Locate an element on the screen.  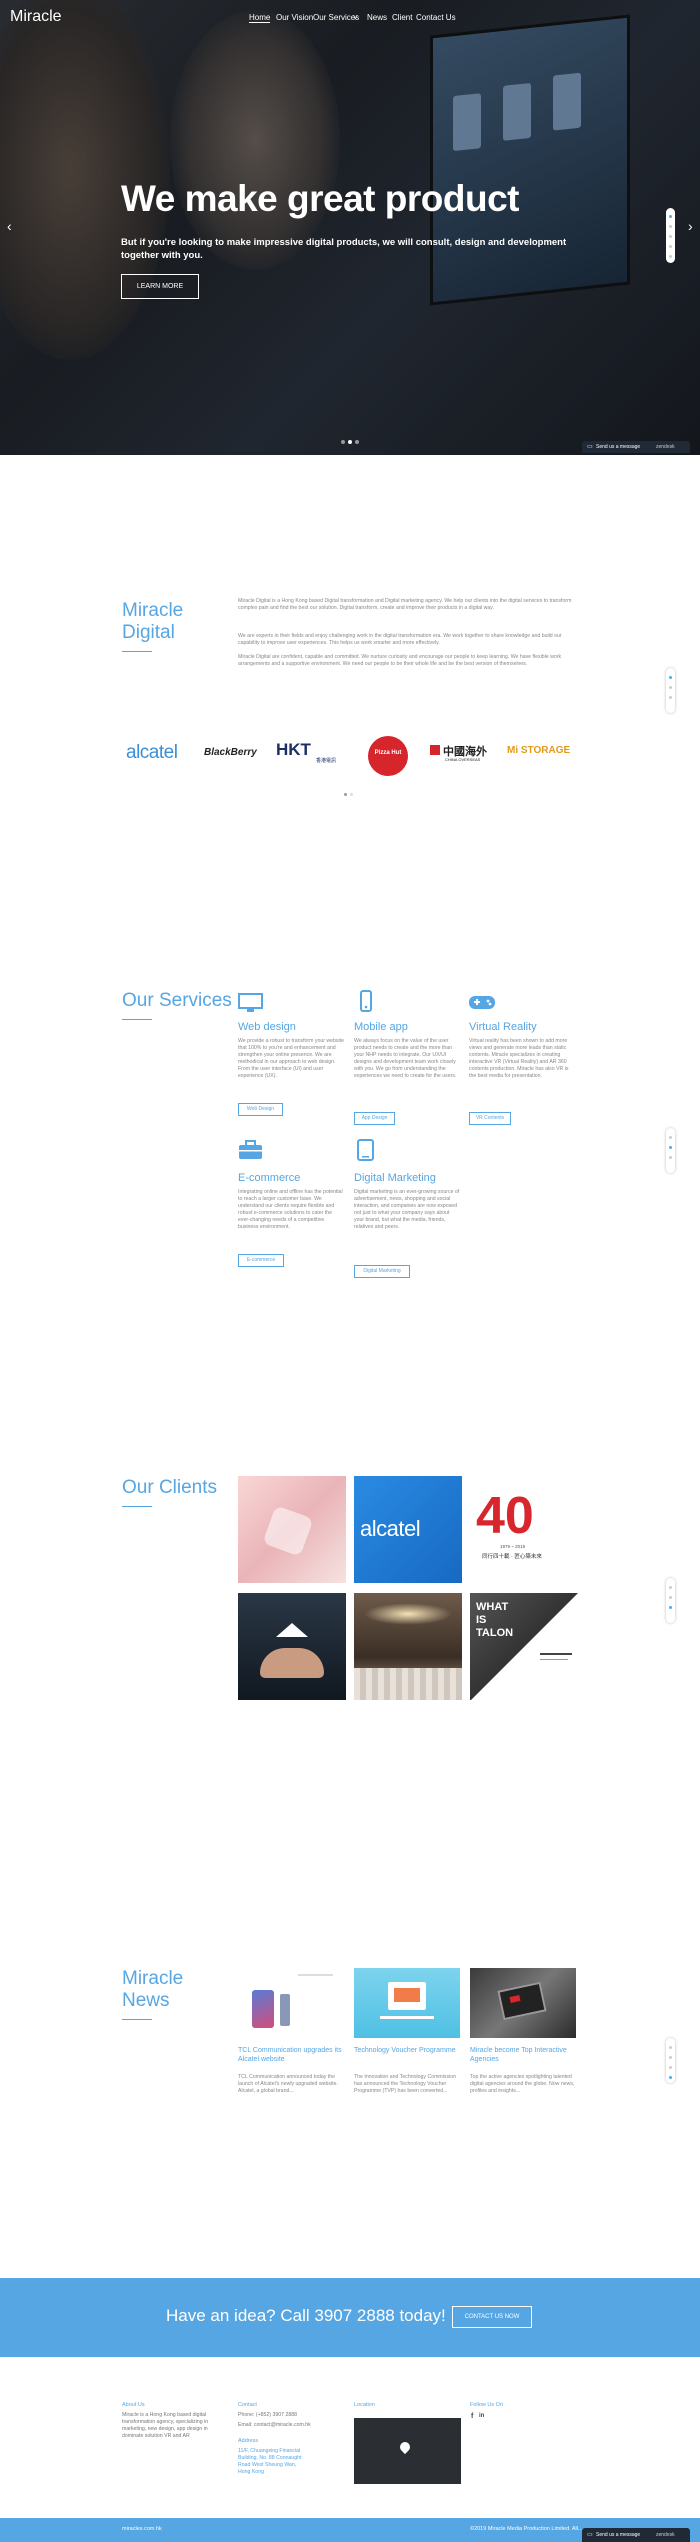
hkt-logo-subtext: 香港電訊 is located at coordinates (326, 761).